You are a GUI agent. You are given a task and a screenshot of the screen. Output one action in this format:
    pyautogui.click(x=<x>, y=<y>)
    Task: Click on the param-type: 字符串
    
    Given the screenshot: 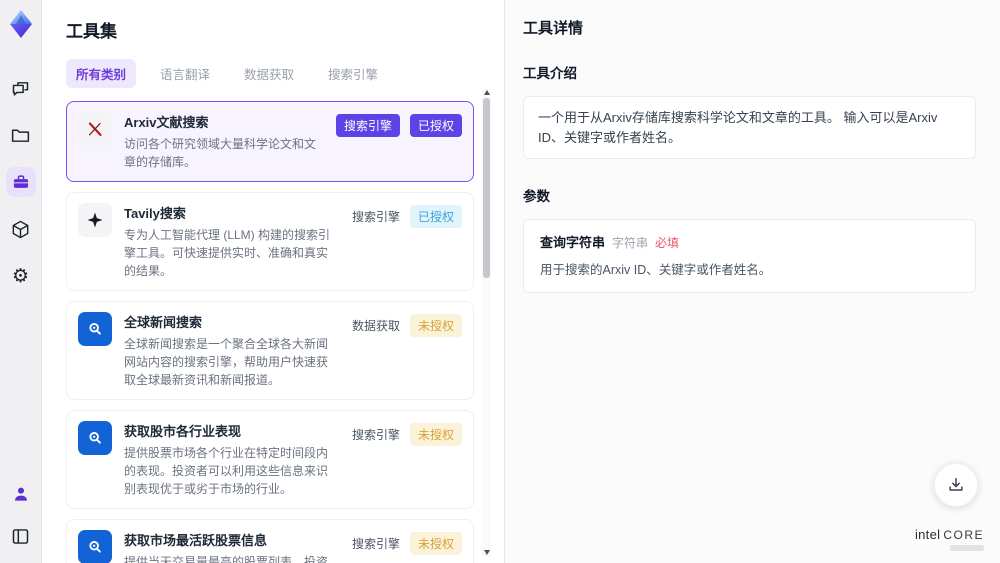 What is the action you would take?
    pyautogui.click(x=630, y=243)
    